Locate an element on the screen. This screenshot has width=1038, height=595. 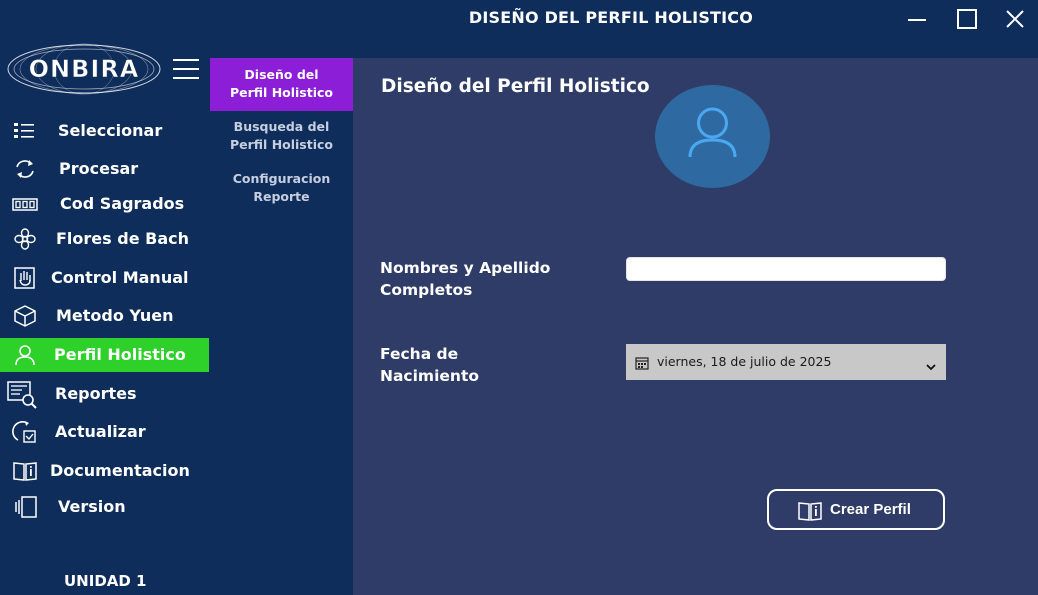
birth-date-label: Fecha de Nacimiento is located at coordinates (429, 365).